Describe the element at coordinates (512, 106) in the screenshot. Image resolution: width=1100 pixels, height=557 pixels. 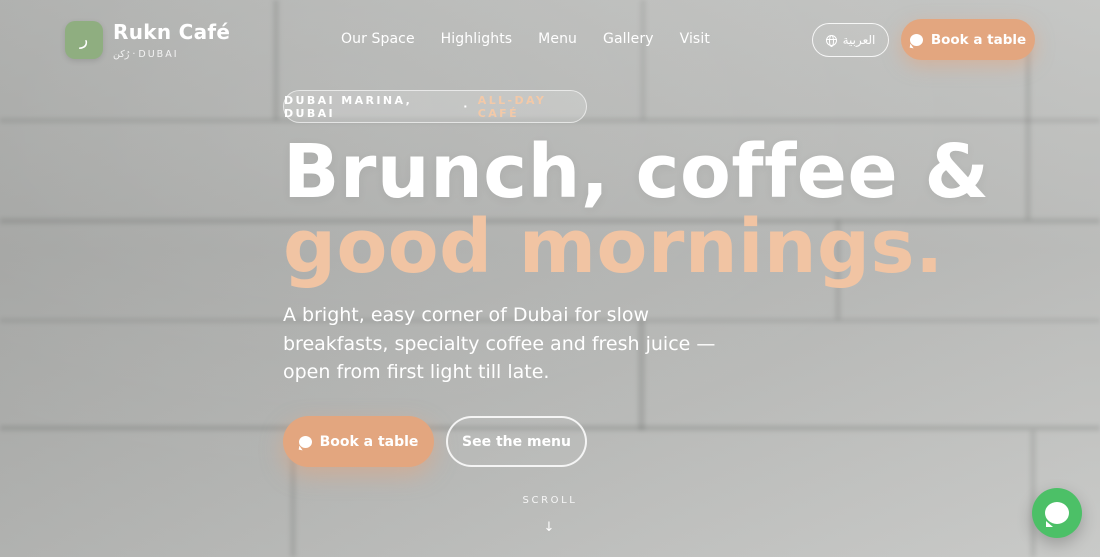
I see `eyebrow-accent: ALL-DAY CAFÉ` at that location.